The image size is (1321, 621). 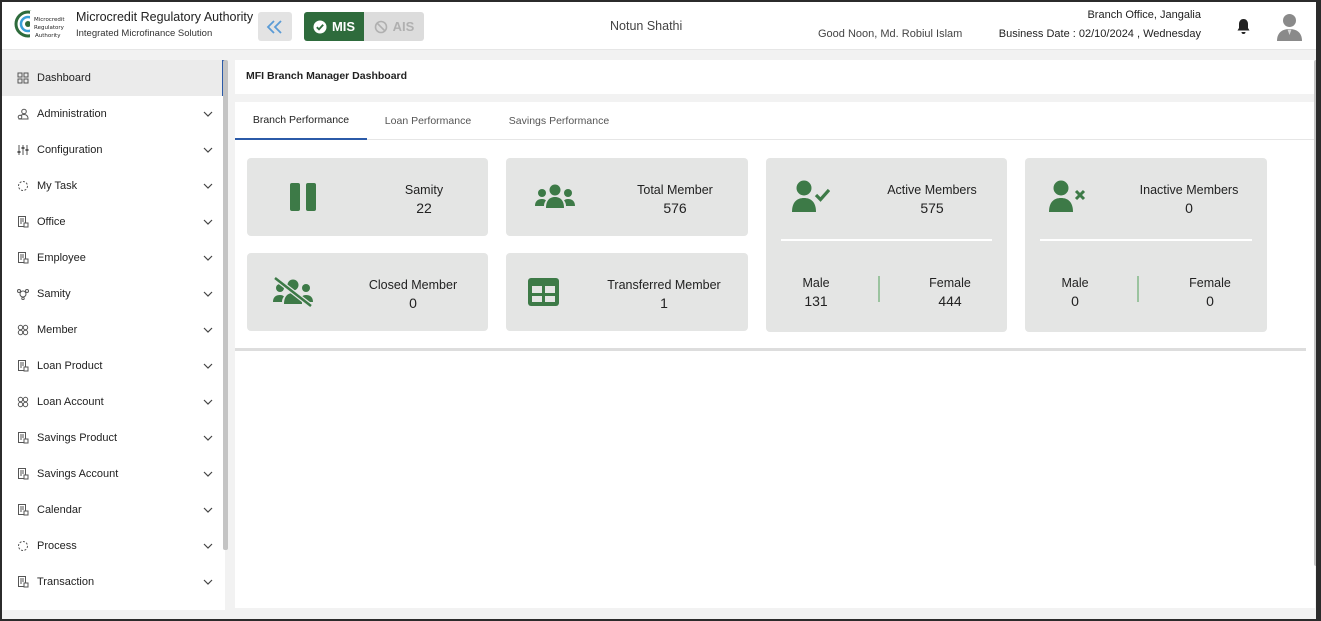 I want to click on inactive-members-card: Inactive Members 0 Male 0 Female 0, so click(x=1146, y=245).